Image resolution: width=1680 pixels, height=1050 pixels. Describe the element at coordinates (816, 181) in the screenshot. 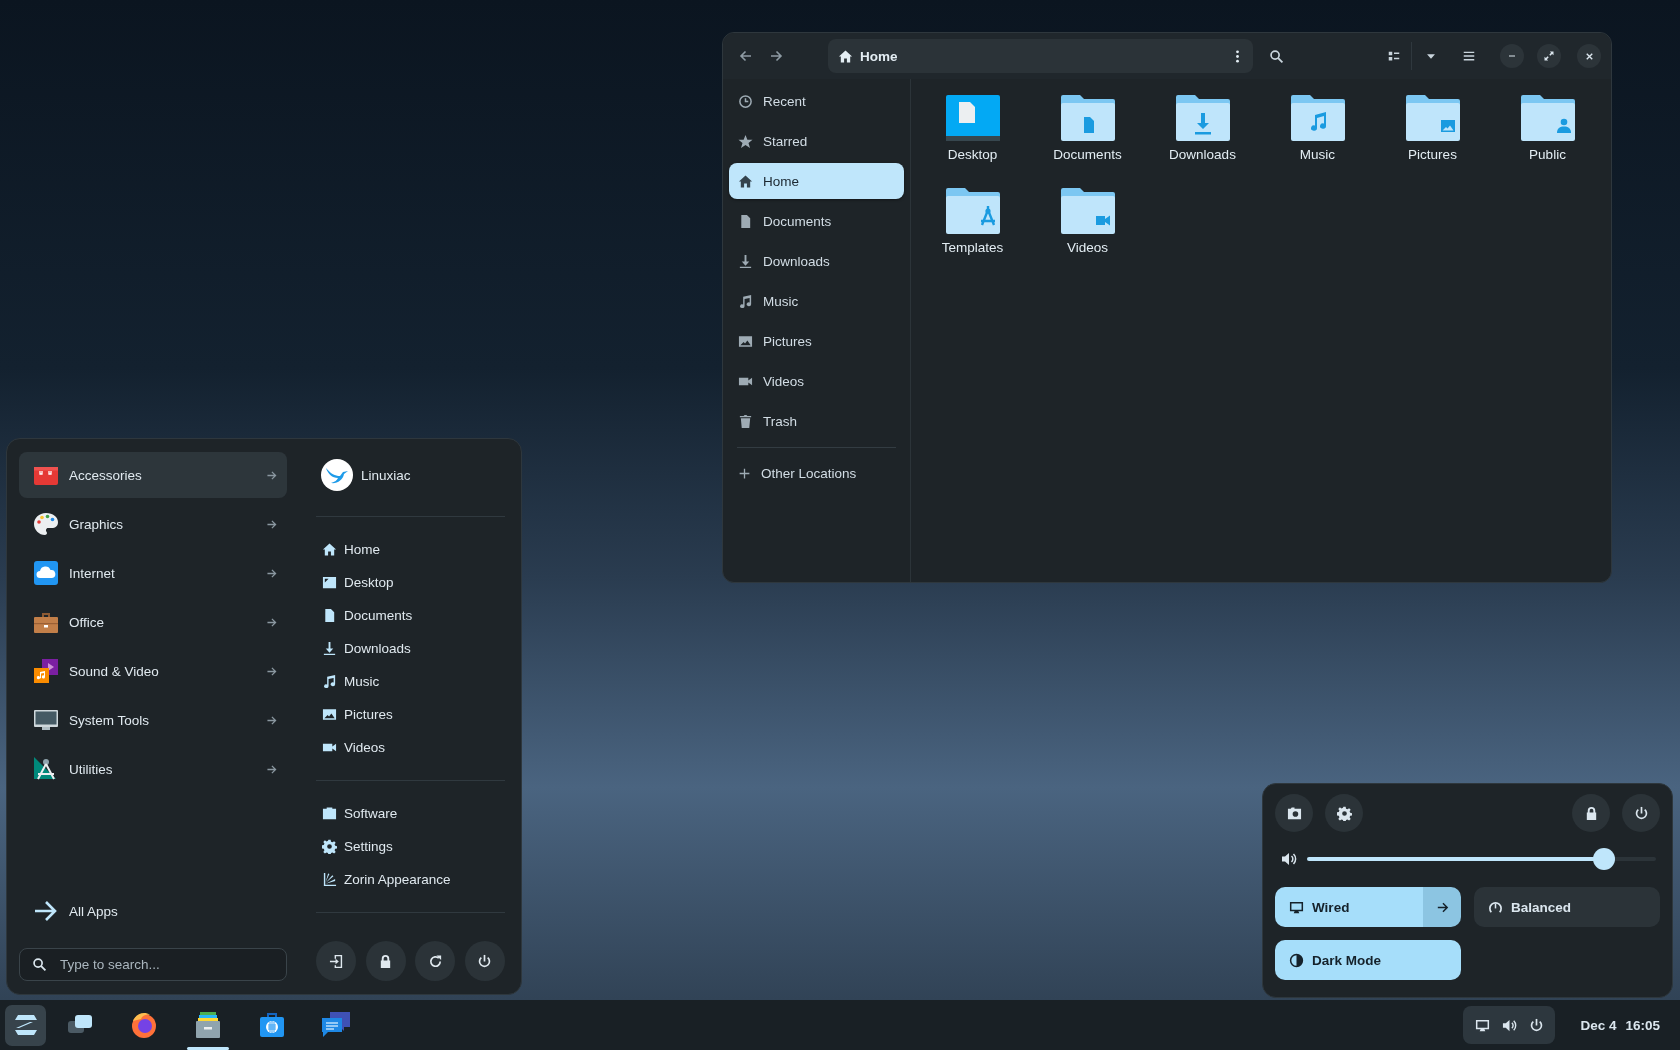

I see `sidebar-item: Home` at that location.